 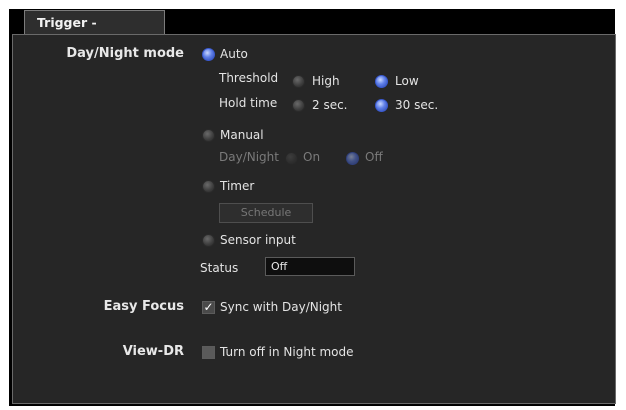 I want to click on auto-label: Auto, so click(x=234, y=54).